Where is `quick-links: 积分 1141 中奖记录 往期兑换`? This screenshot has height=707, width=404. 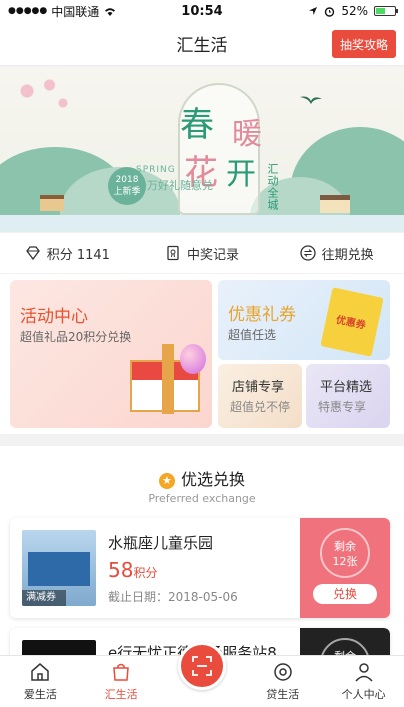
quick-links: 积分 1141 中奖记录 往期兑换 is located at coordinates (202, 253).